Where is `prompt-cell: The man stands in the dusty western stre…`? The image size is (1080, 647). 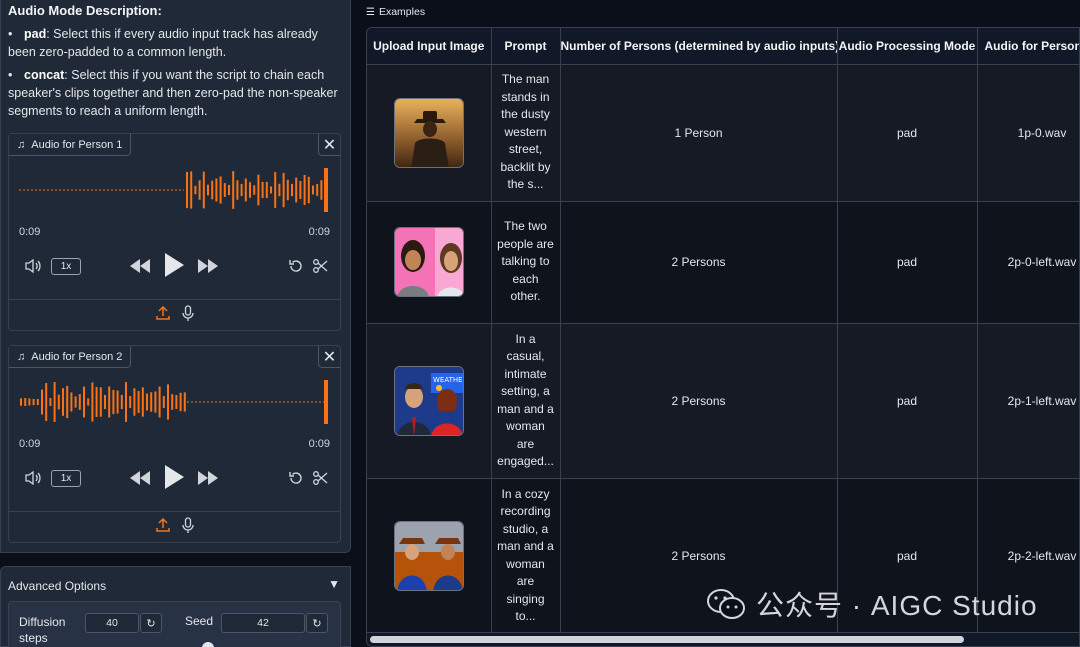
prompt-cell: The man stands in the dusty western stre… is located at coordinates (526, 132).